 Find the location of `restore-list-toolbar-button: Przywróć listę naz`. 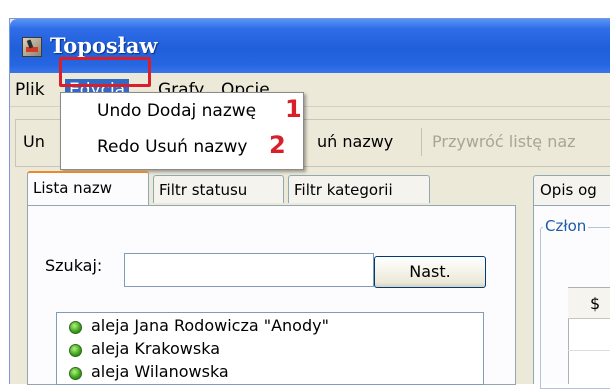

restore-list-toolbar-button: Przywróć listę naz is located at coordinates (504, 141).